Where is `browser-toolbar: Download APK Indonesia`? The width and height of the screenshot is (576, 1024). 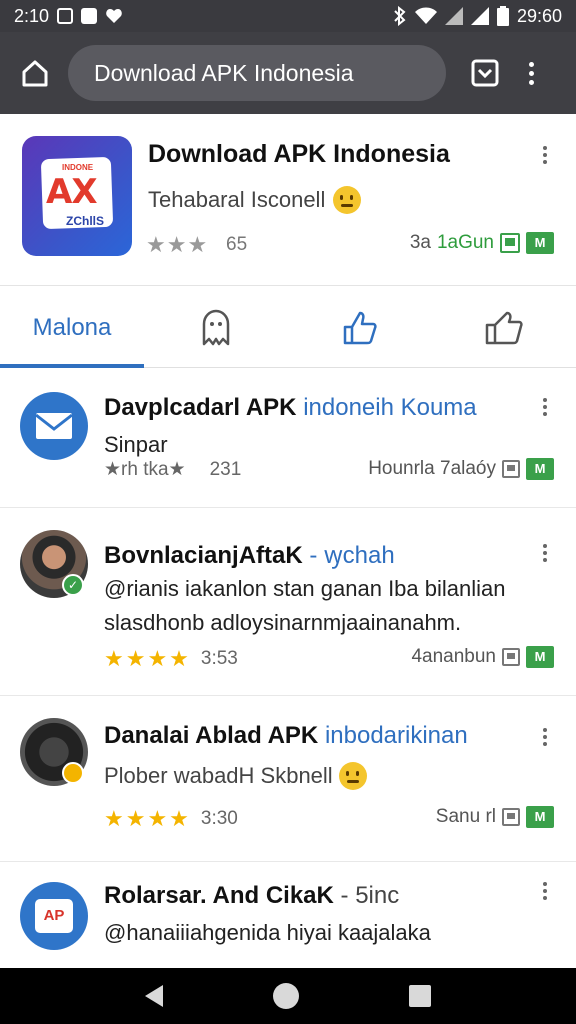 browser-toolbar: Download APK Indonesia is located at coordinates (288, 73).